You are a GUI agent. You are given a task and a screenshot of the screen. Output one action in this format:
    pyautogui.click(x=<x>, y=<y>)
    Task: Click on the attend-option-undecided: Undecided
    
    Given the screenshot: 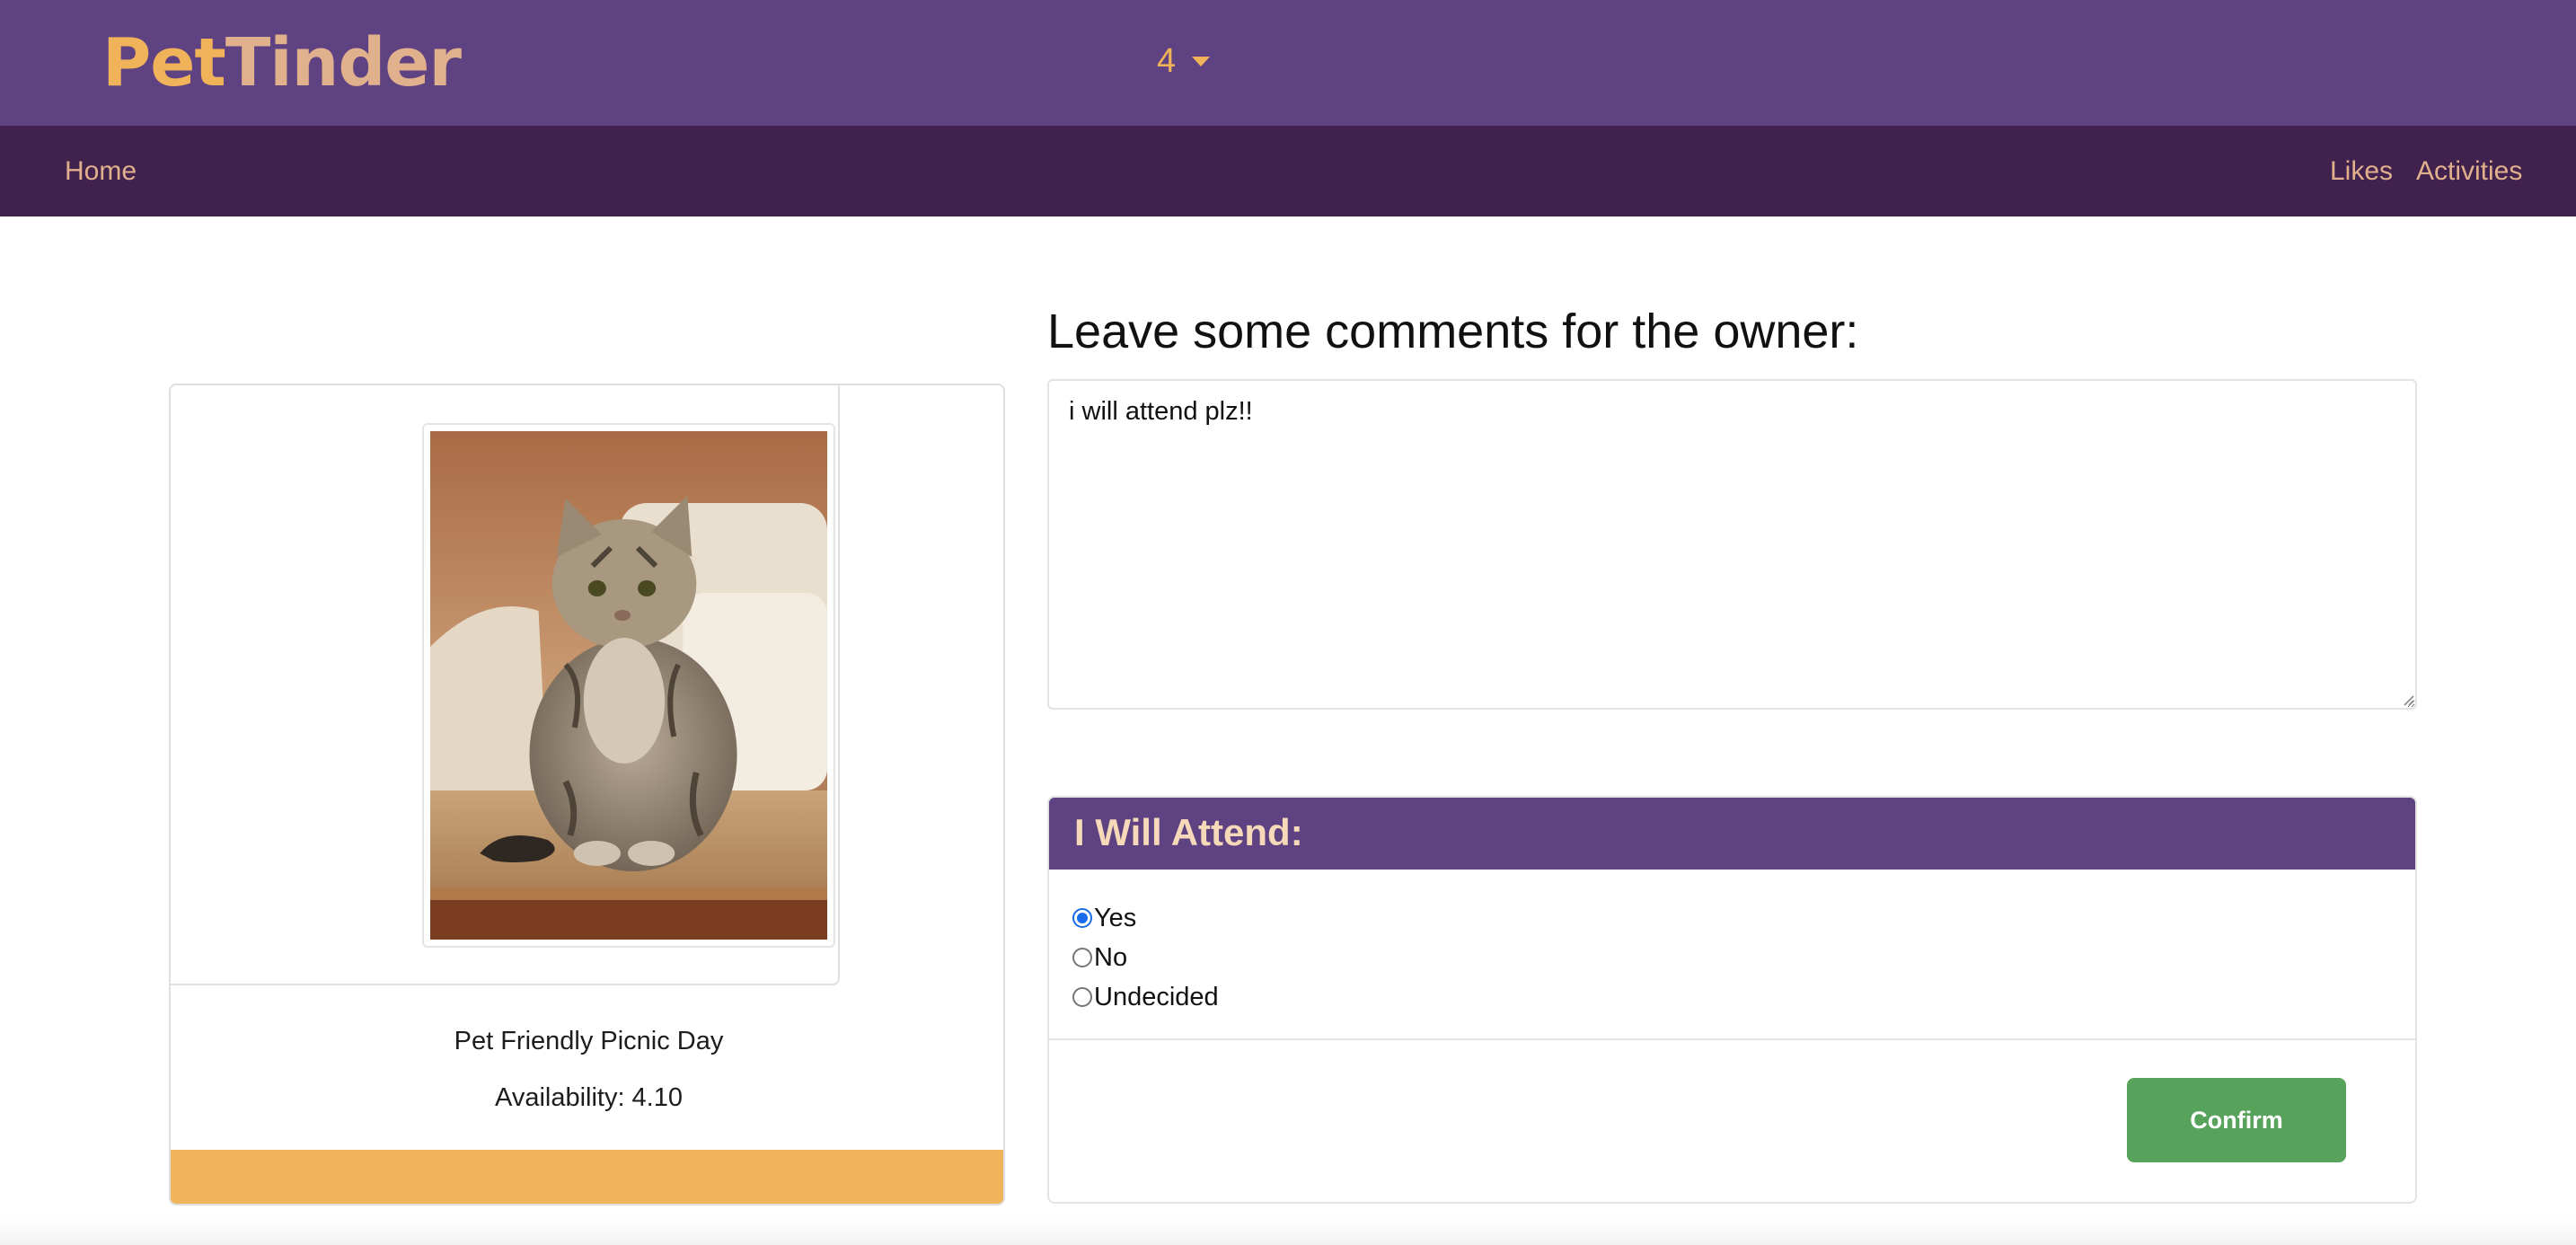 What is the action you would take?
    pyautogui.click(x=1145, y=997)
    